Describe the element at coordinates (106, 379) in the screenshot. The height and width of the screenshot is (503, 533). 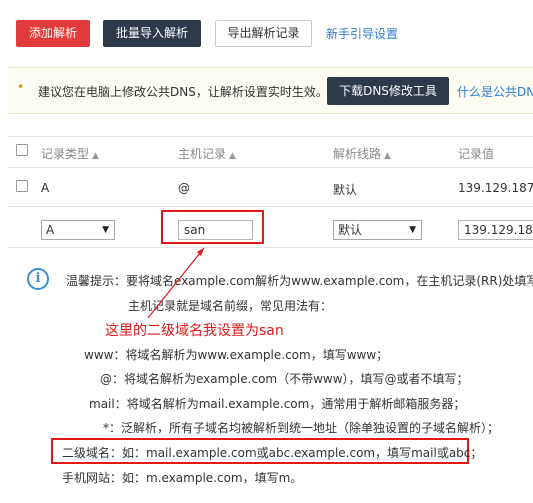
I see `help-item-key: @` at that location.